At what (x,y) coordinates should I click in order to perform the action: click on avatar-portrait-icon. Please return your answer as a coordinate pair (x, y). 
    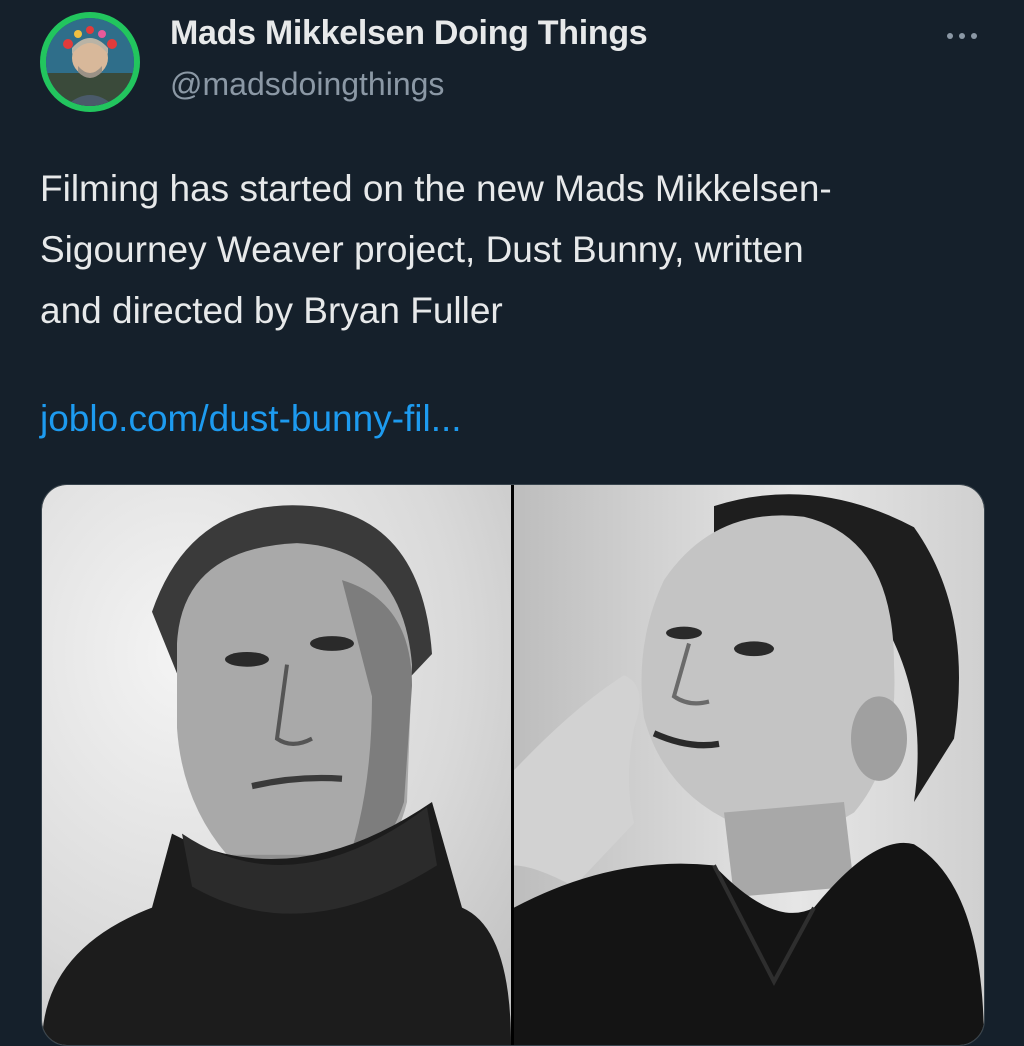
    Looking at the image, I should click on (90, 62).